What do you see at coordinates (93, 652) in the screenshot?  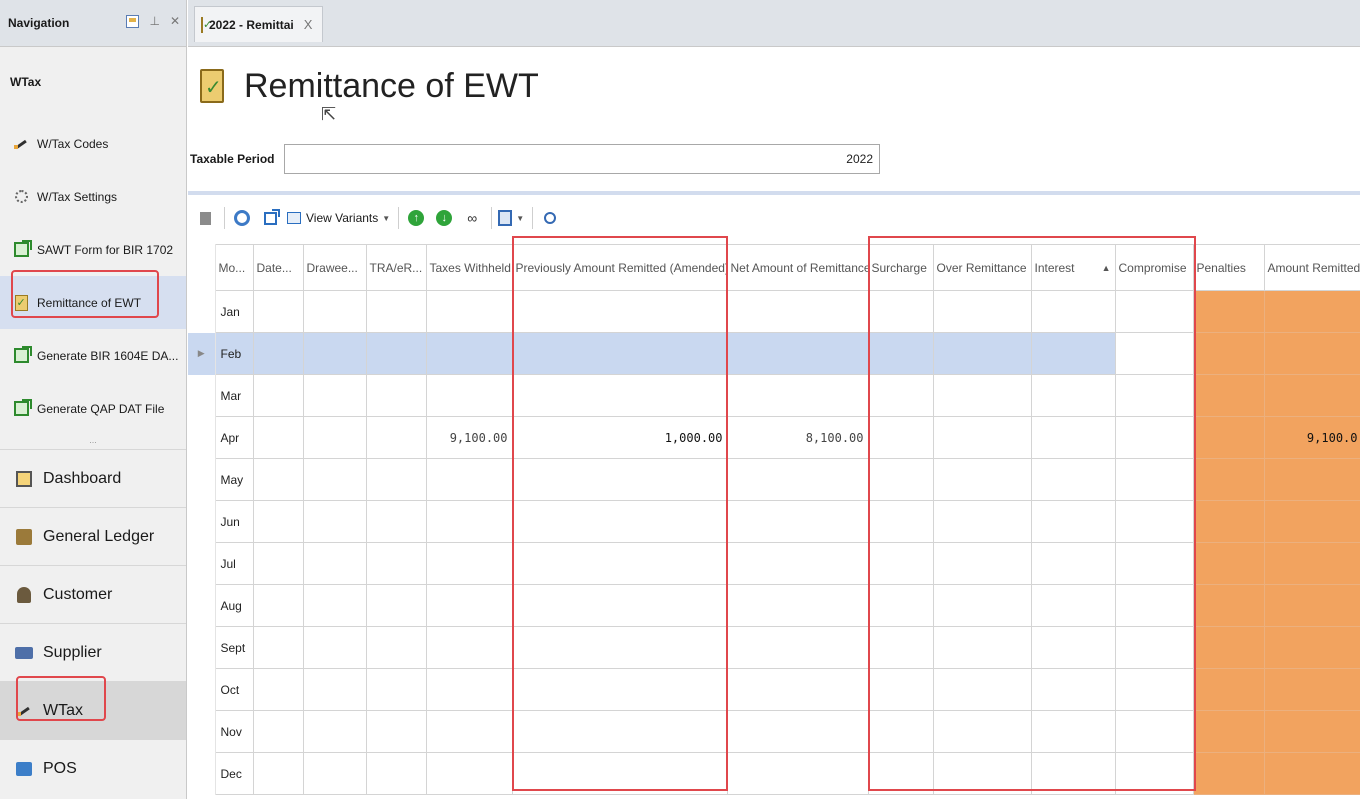 I see `sidebar-item-supplier: Supplier` at bounding box center [93, 652].